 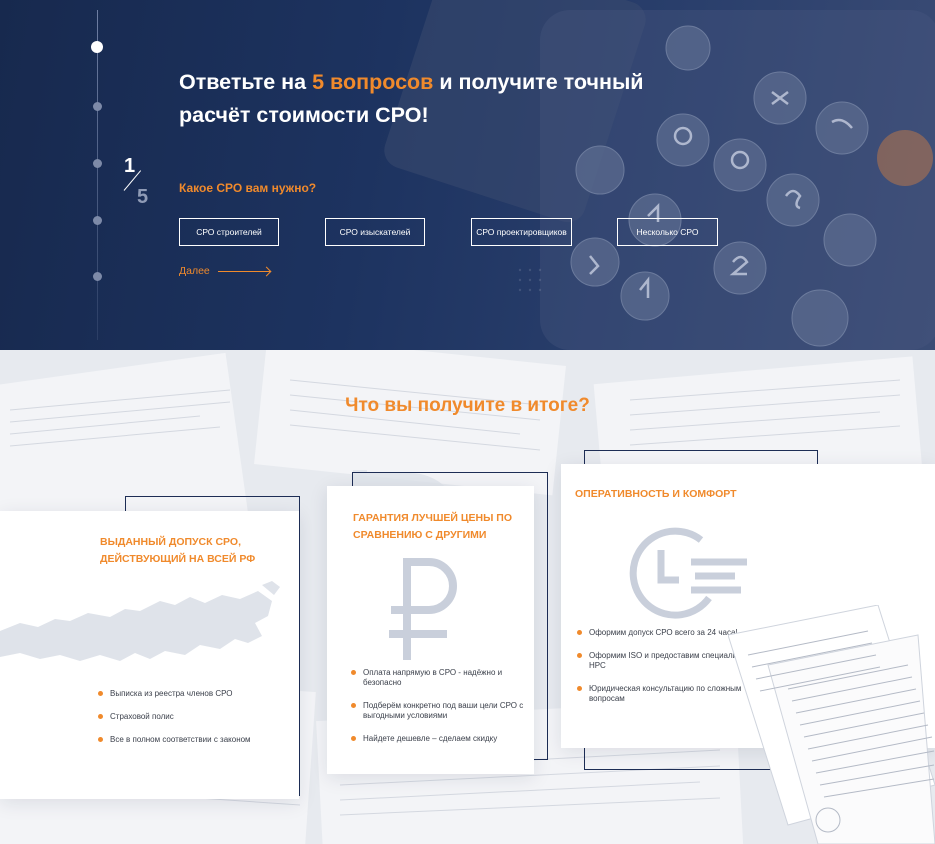 What do you see at coordinates (831, 724) in the screenshot?
I see `documents-illustration` at bounding box center [831, 724].